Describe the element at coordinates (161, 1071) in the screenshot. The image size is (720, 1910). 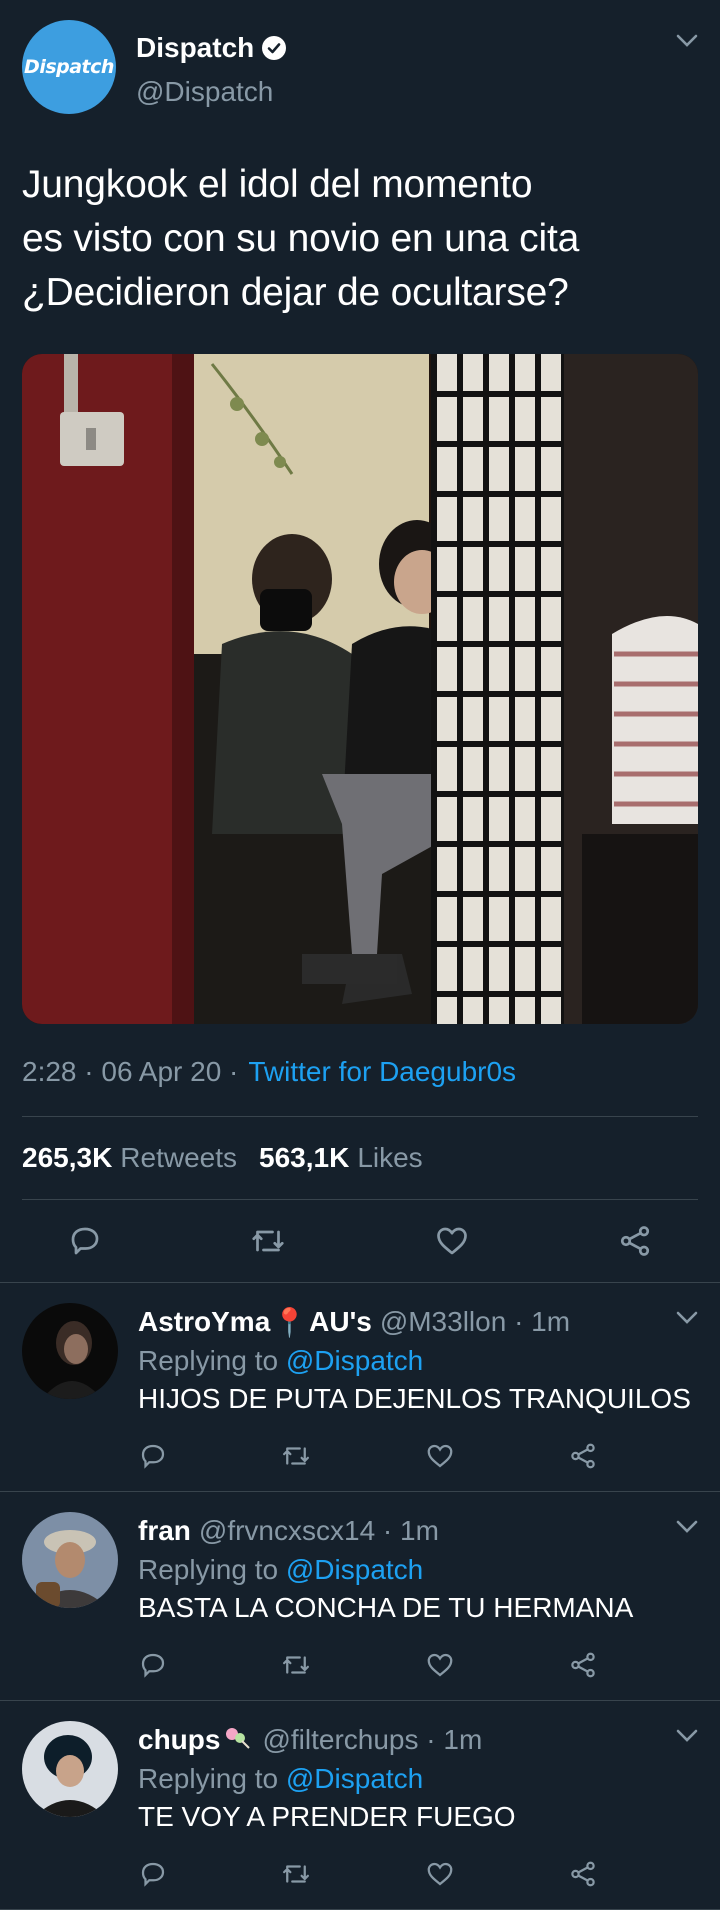
I see `tweet-date: 06 Apr 20` at that location.